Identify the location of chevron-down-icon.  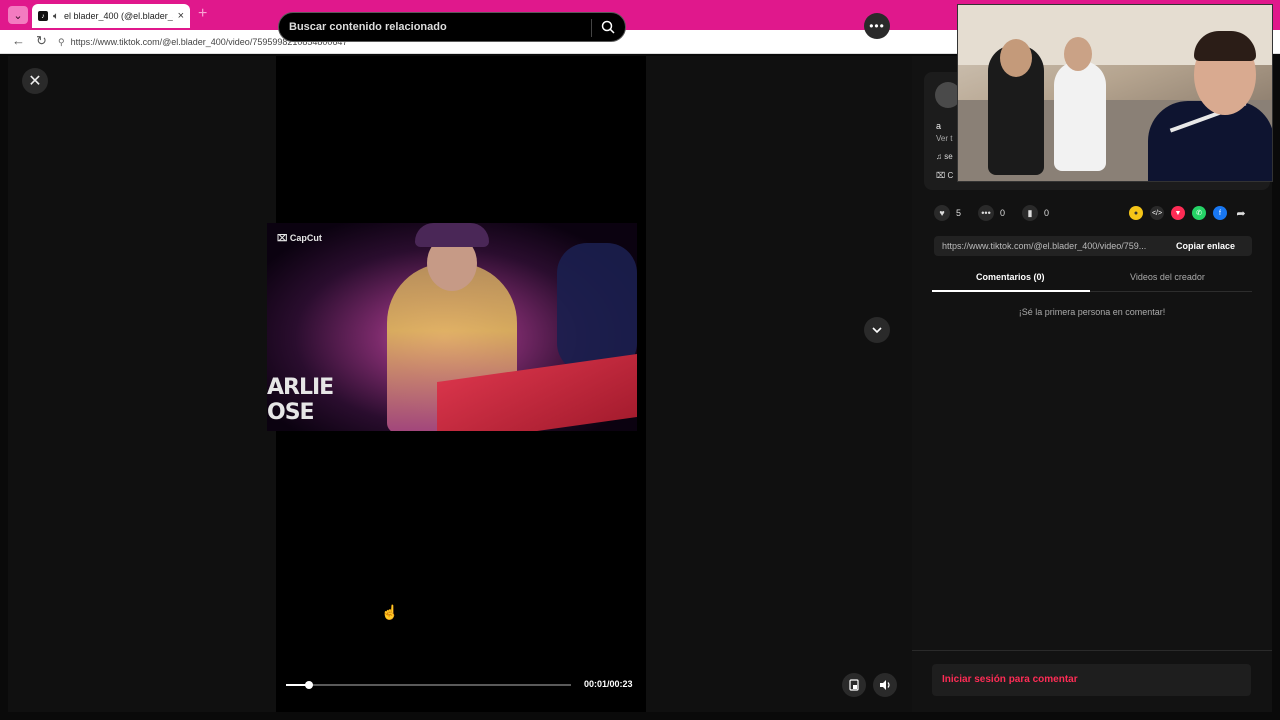
(877, 330).